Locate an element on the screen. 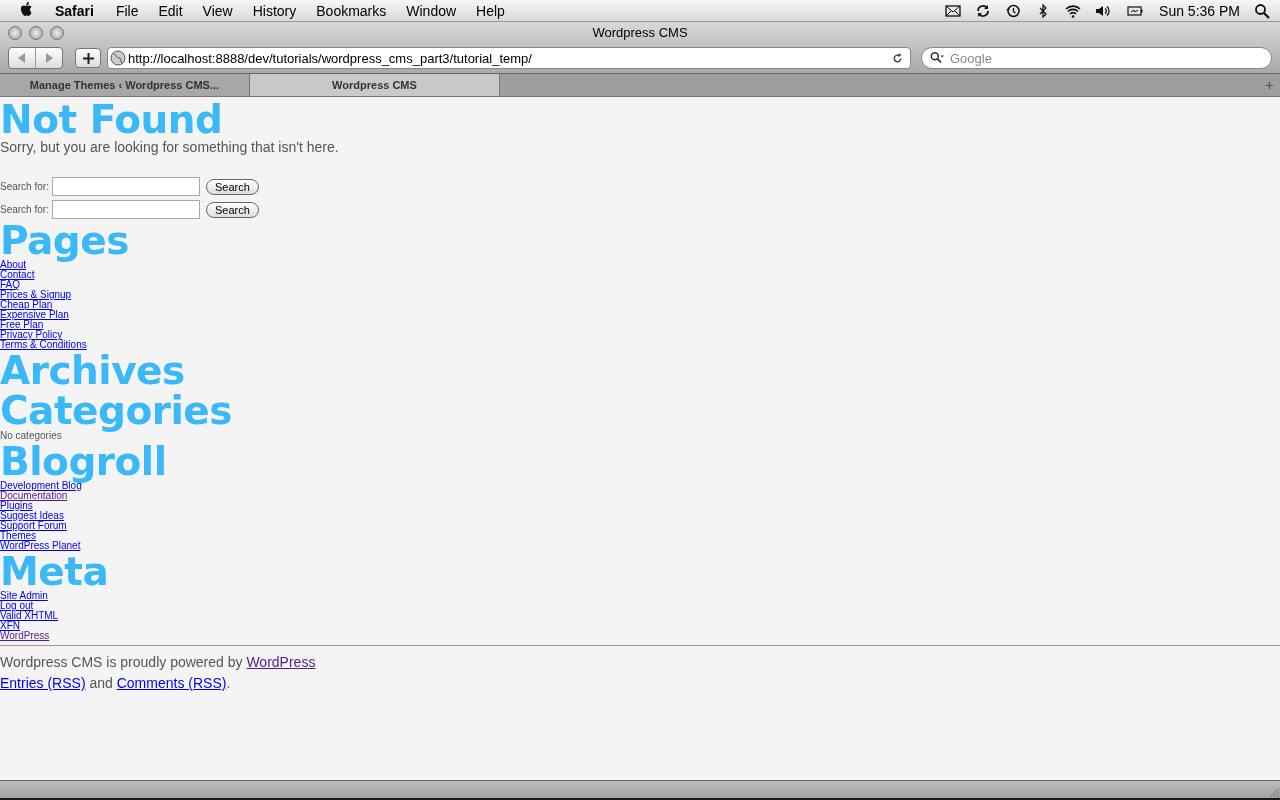 The image size is (1280, 800). link: Suggest Ideas is located at coordinates (32, 516).